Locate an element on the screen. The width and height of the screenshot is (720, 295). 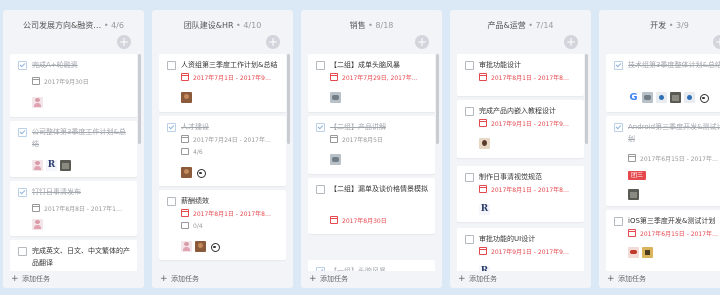
avatar: G is located at coordinates (633, 97).